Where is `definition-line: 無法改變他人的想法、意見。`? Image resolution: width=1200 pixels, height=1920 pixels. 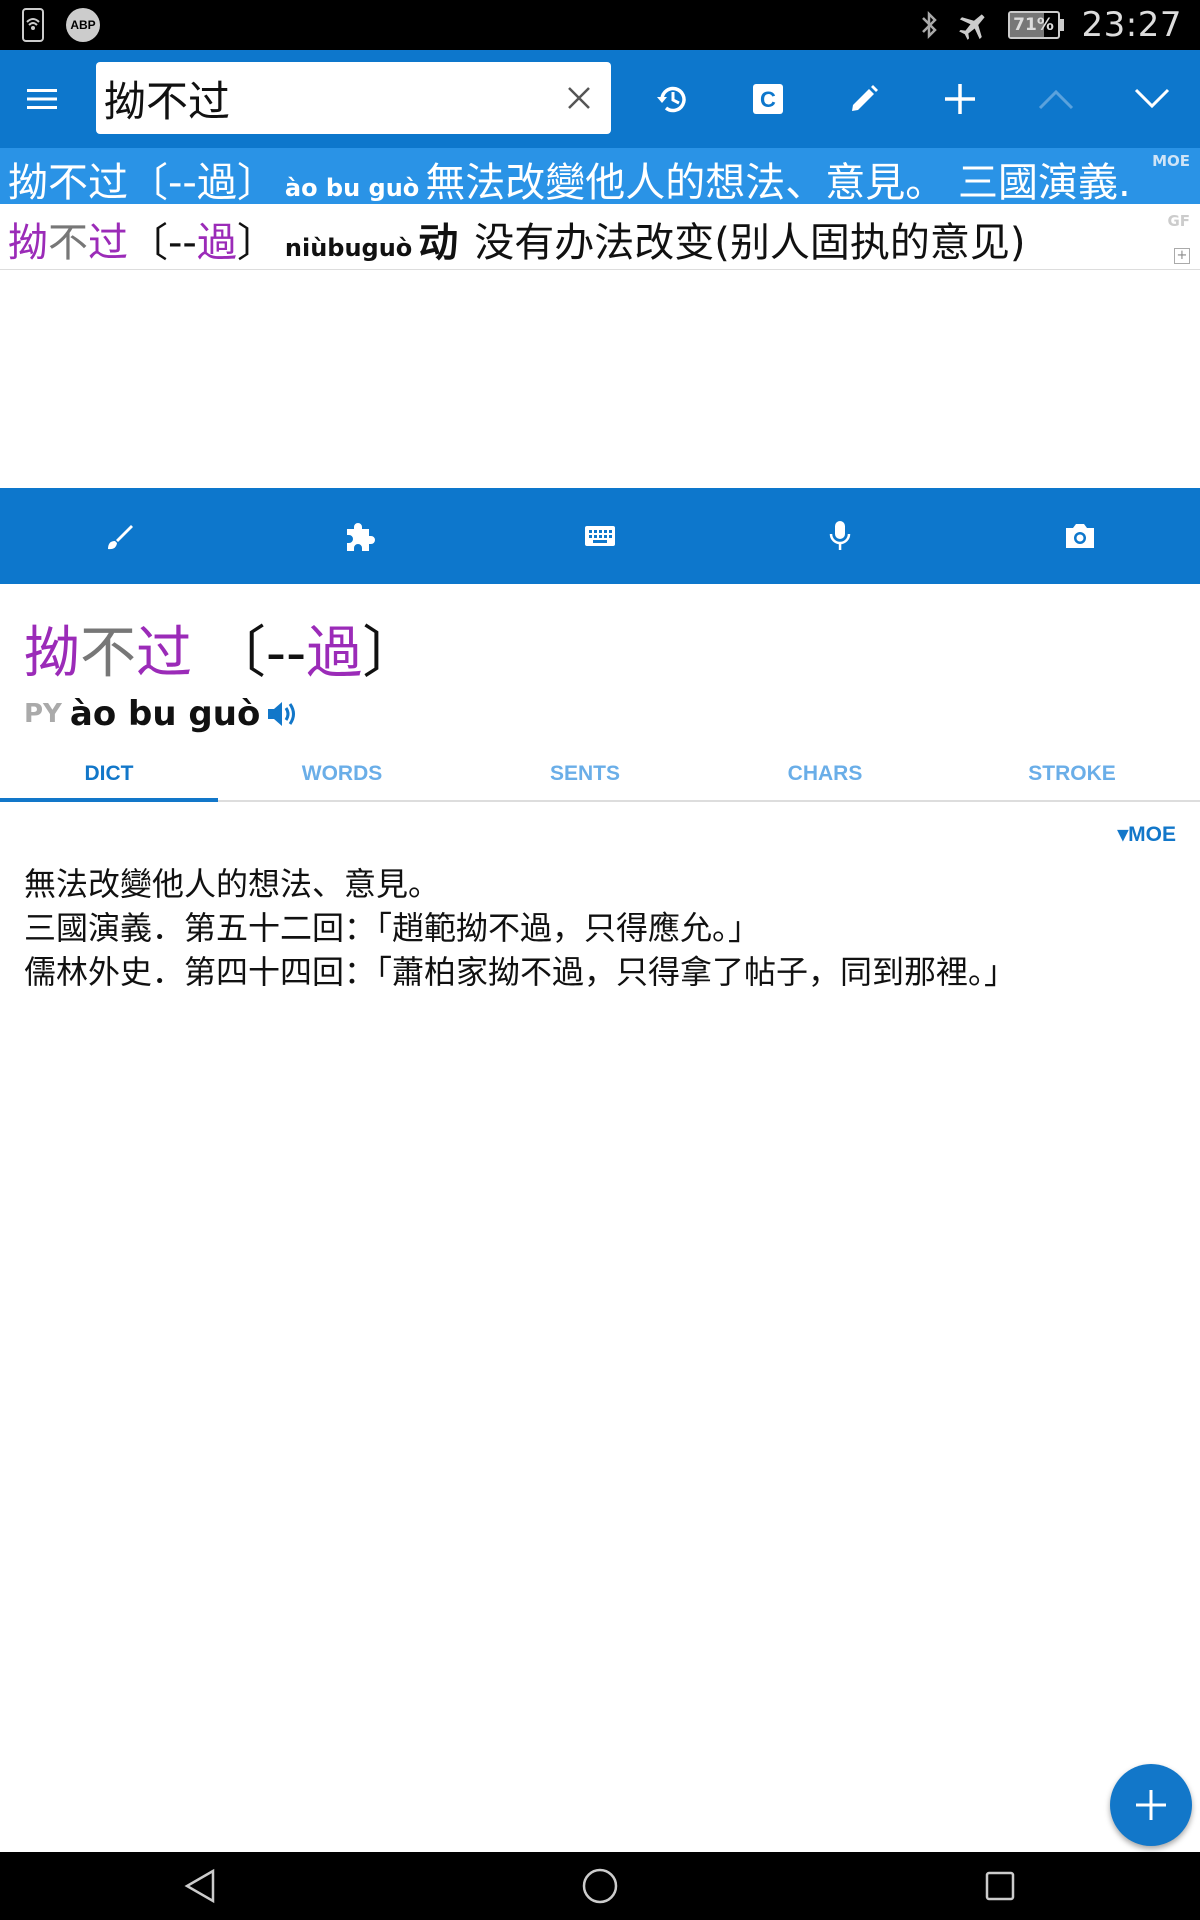 definition-line: 無法改變他人的想法、意見。 is located at coordinates (232, 884).